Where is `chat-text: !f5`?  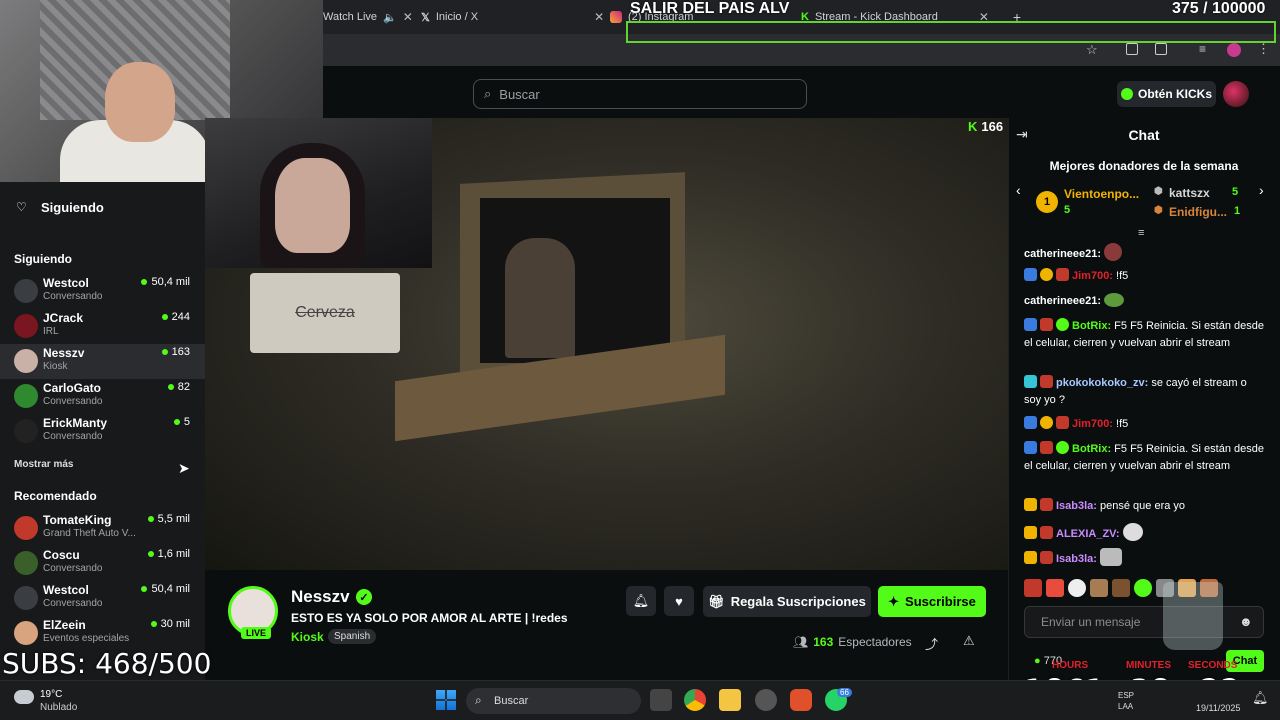
chat-text: !f5 is located at coordinates (1122, 276).